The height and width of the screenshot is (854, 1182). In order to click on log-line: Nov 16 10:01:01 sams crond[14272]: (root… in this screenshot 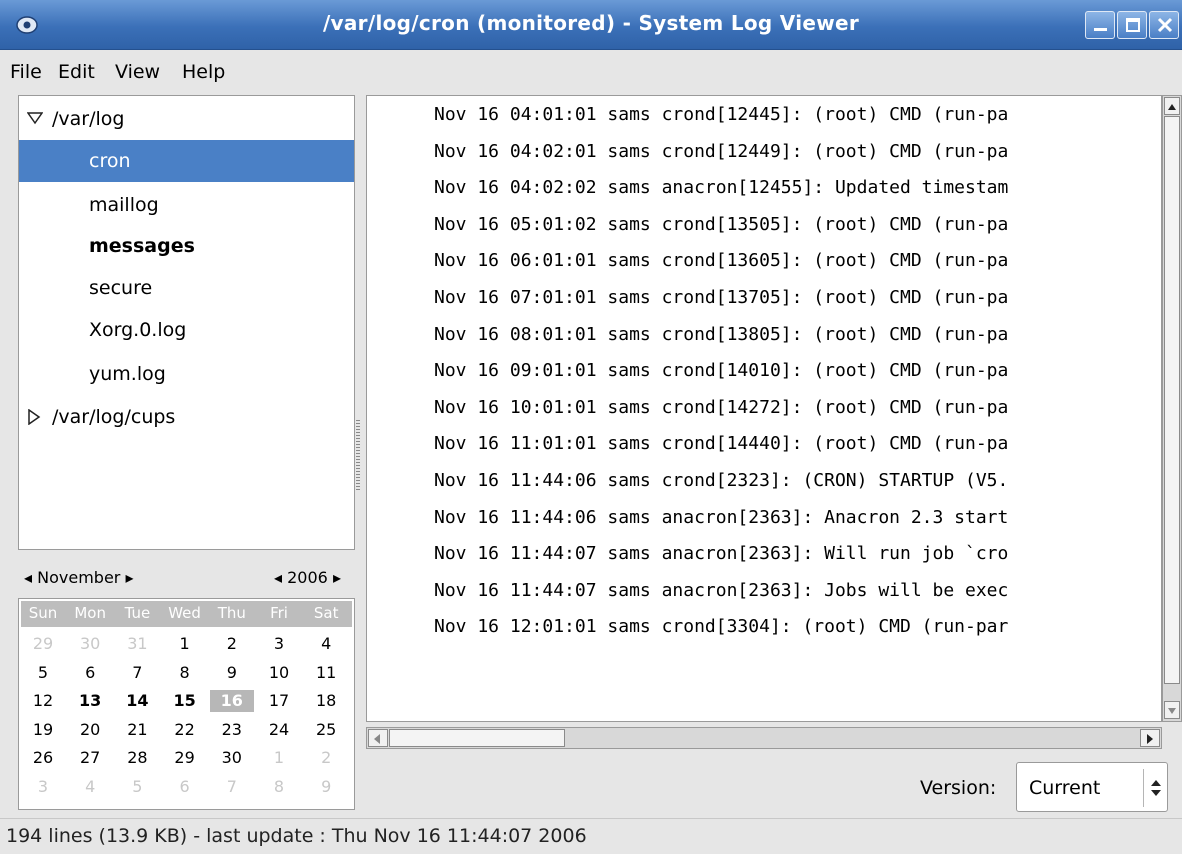, I will do `click(721, 407)`.